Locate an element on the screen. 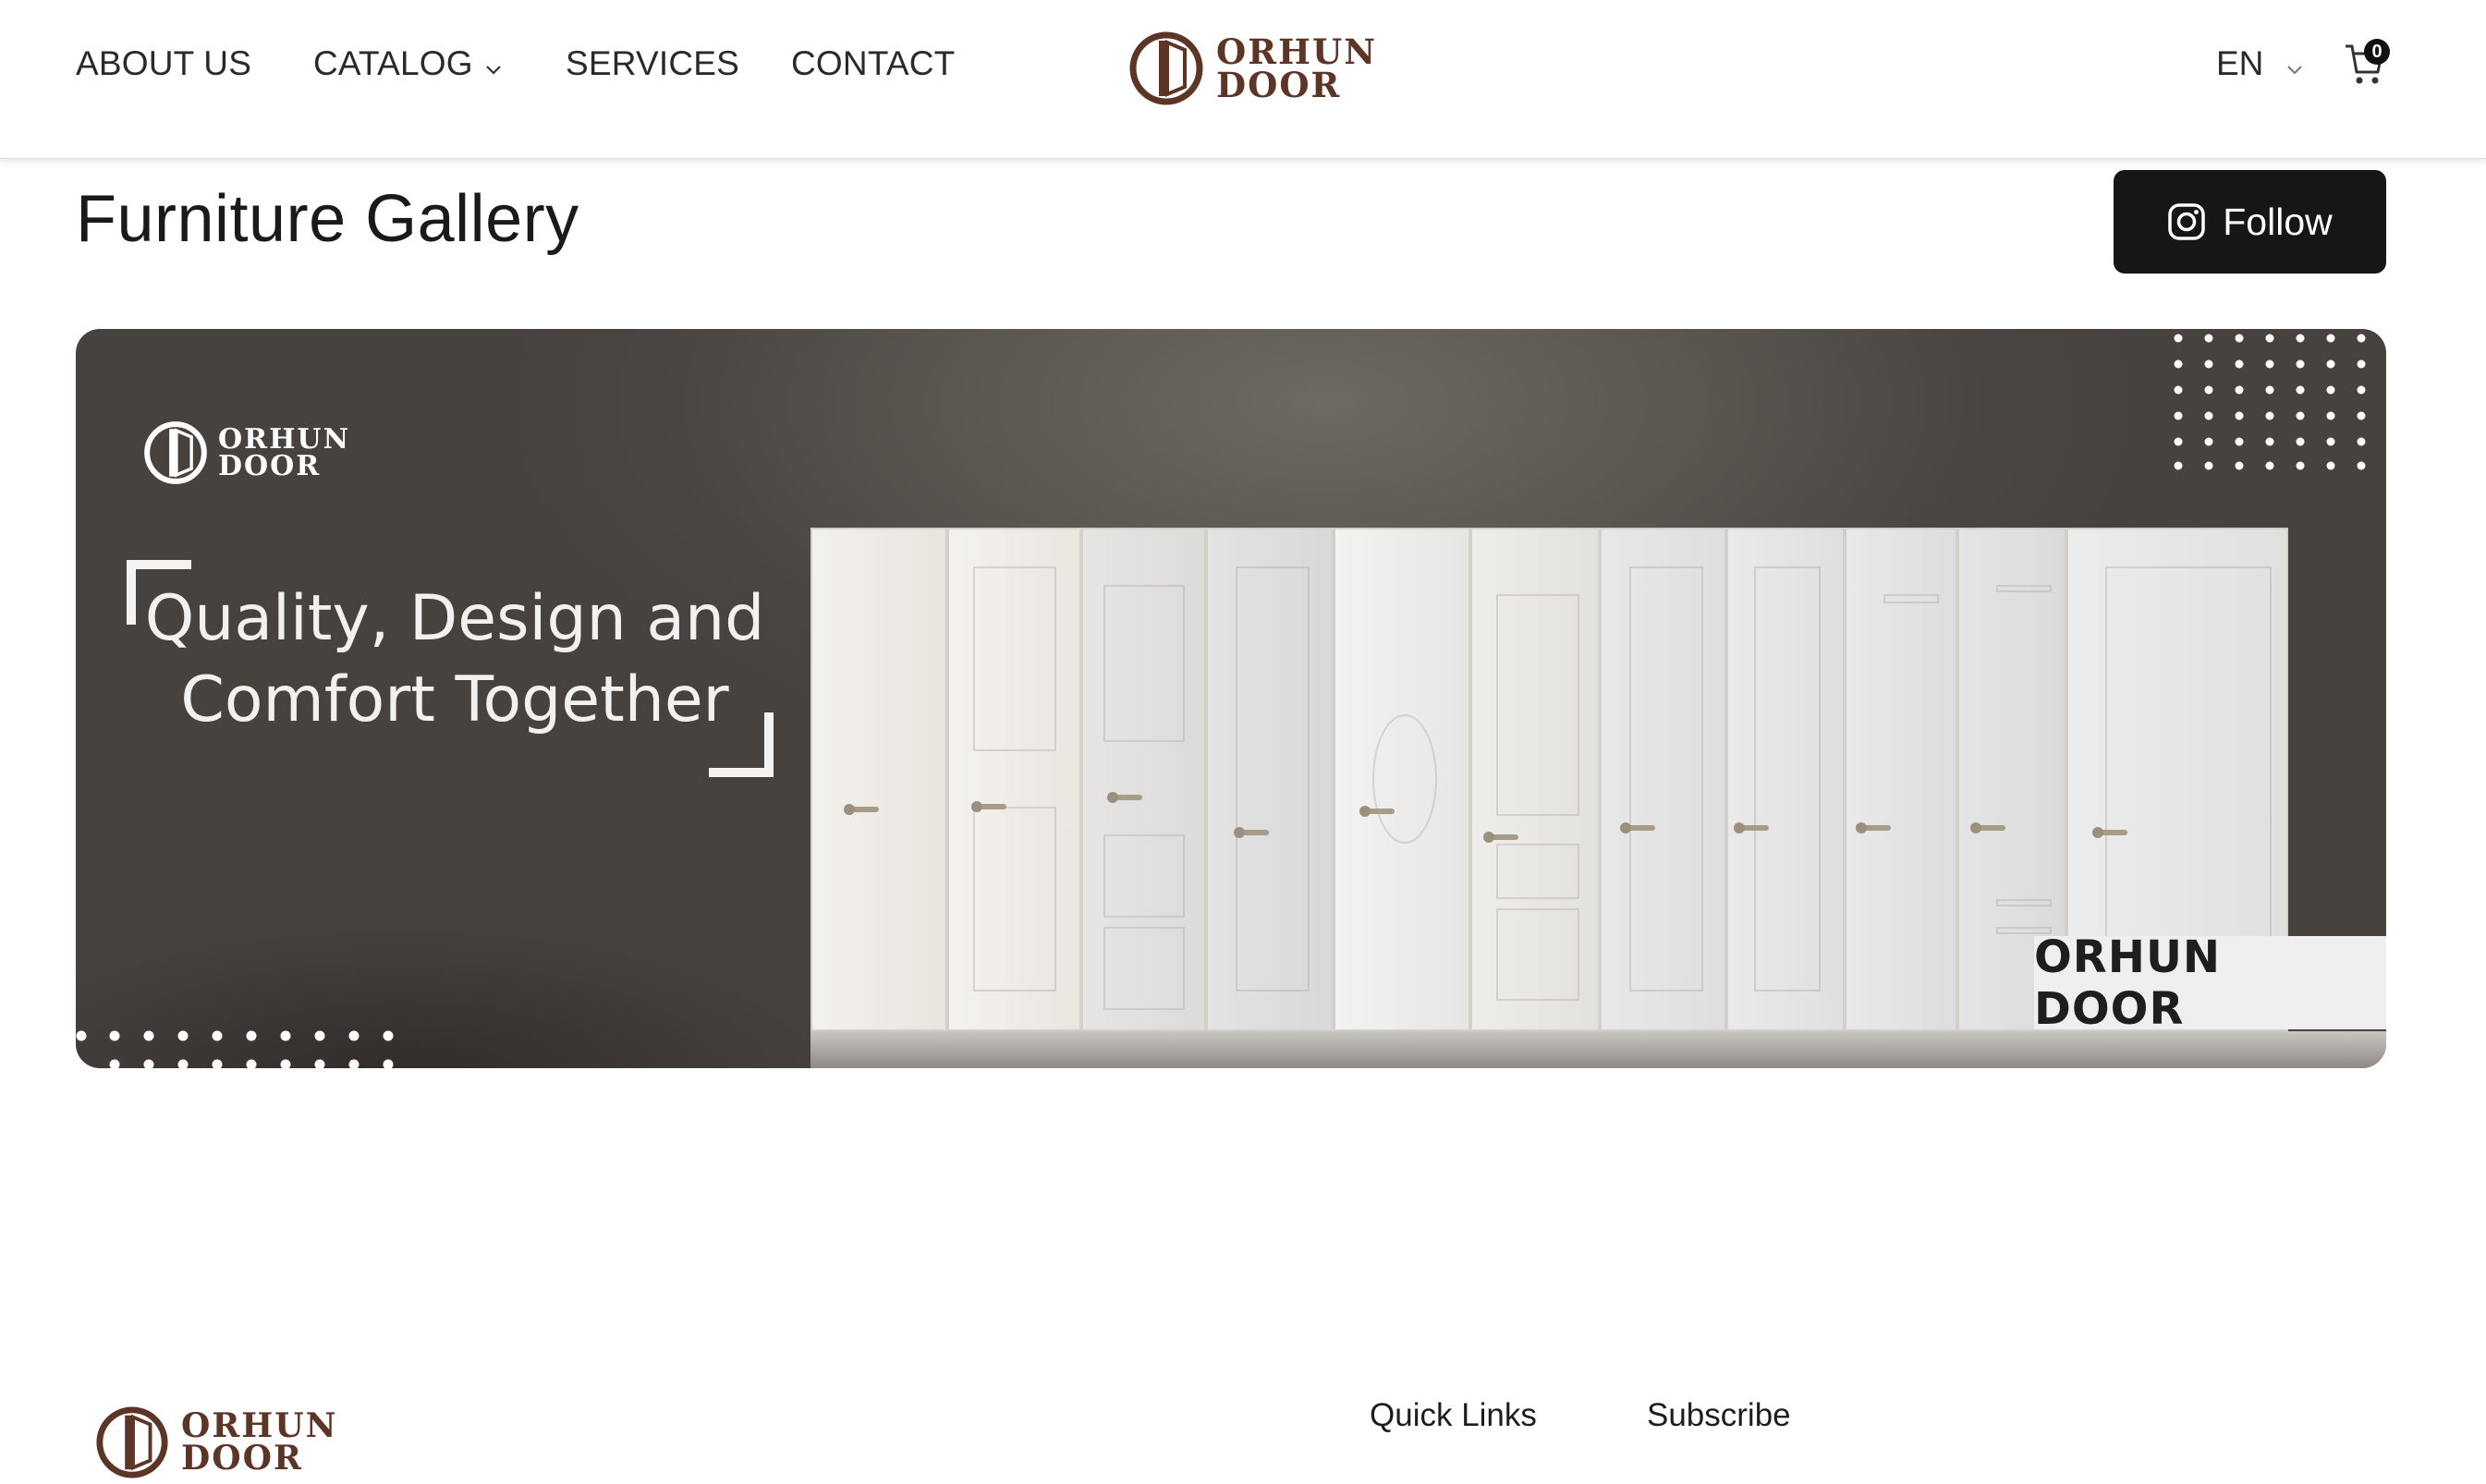  nav-services: SERVICES is located at coordinates (652, 63).